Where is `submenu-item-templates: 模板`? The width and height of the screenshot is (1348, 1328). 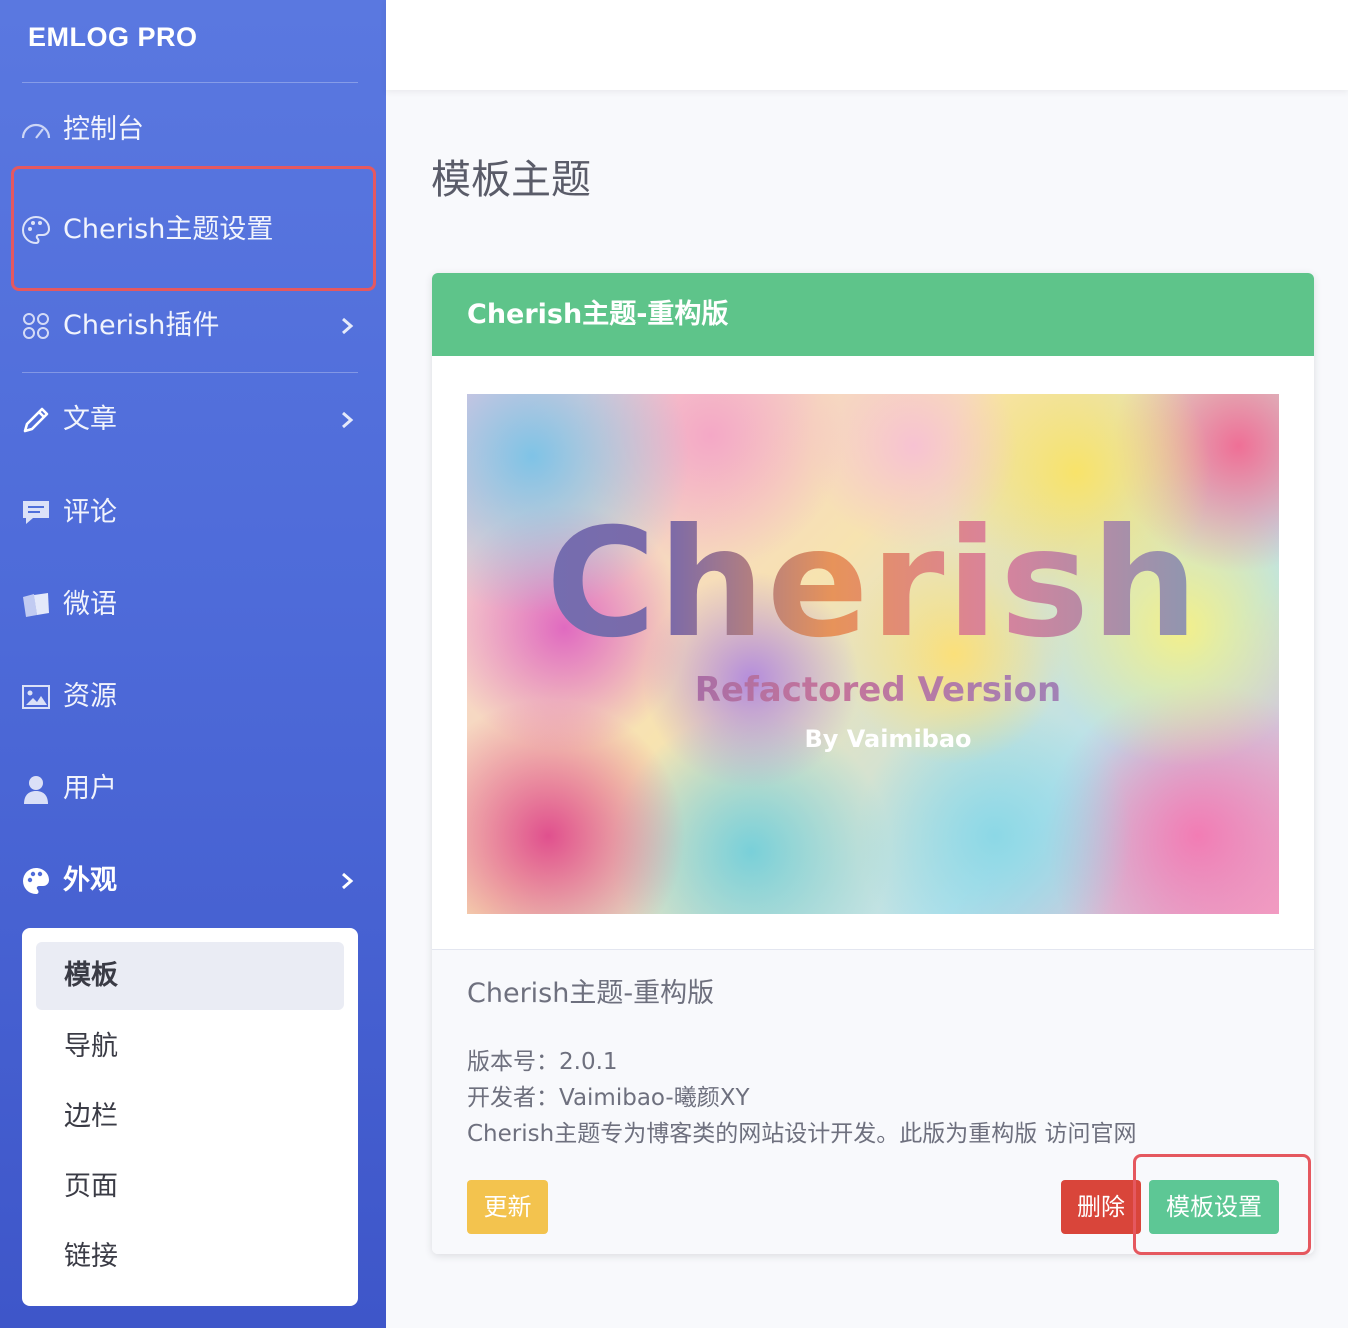 submenu-item-templates: 模板 is located at coordinates (190, 976).